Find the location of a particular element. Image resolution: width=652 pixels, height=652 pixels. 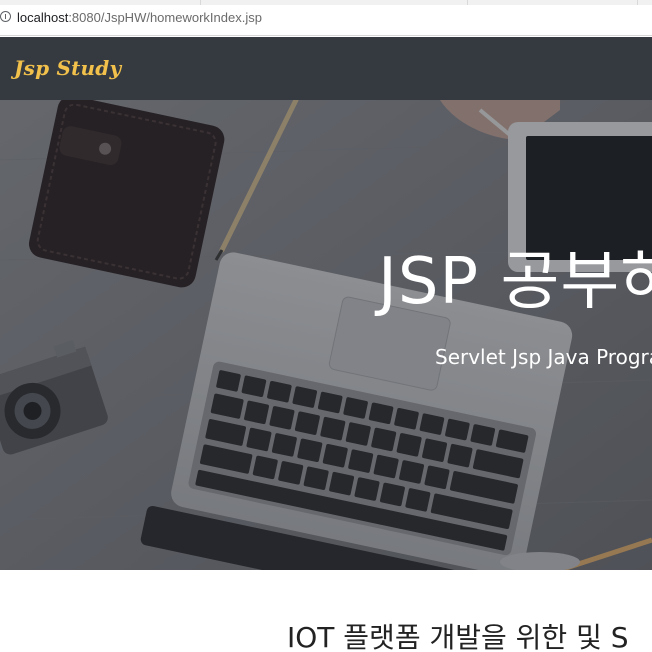

brand-link: Jsp Study is located at coordinates (67, 68).